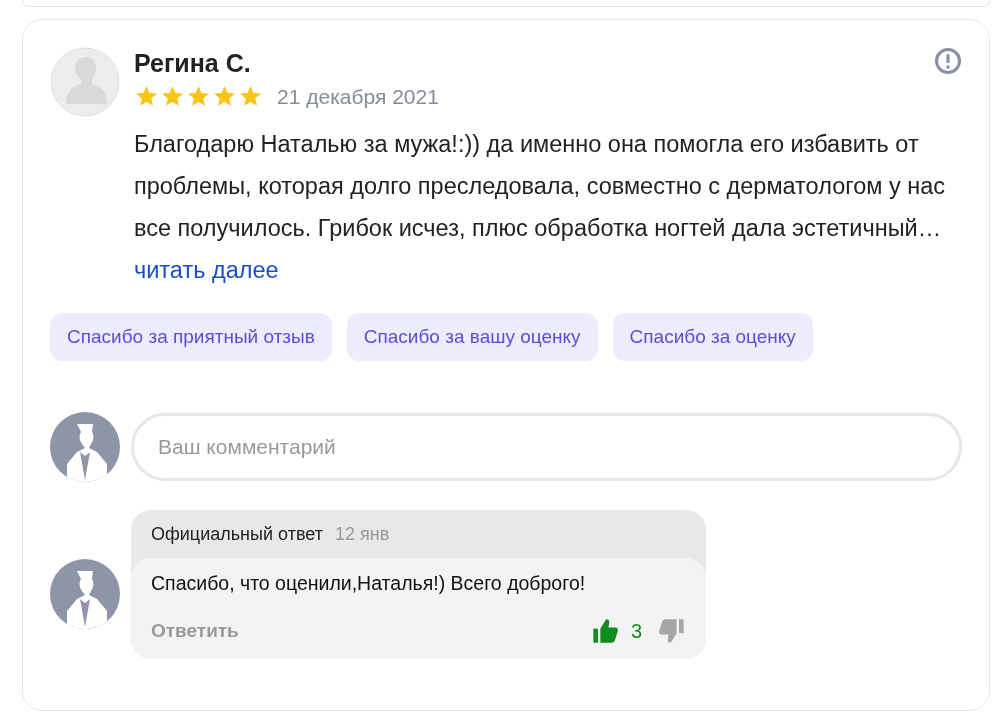 The image size is (1008, 726). What do you see at coordinates (546, 447) in the screenshot?
I see `comment-input: Ваш комментарий` at bounding box center [546, 447].